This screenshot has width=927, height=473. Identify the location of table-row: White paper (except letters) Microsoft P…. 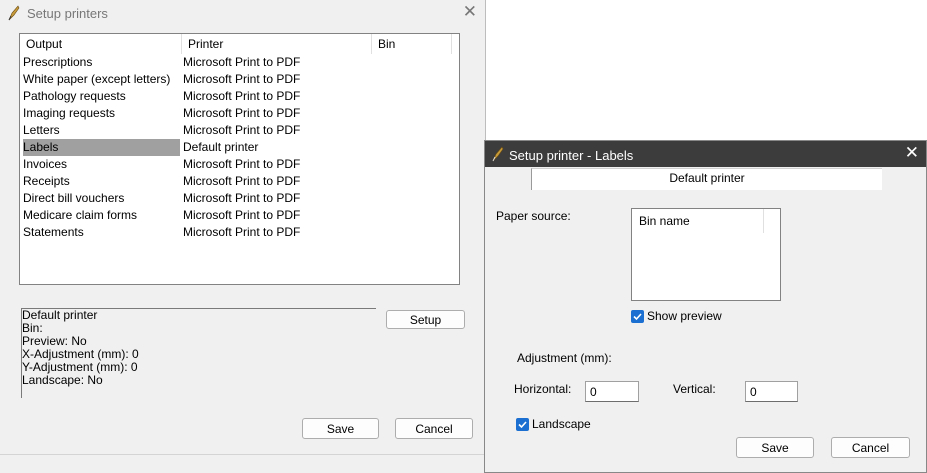
(239, 79).